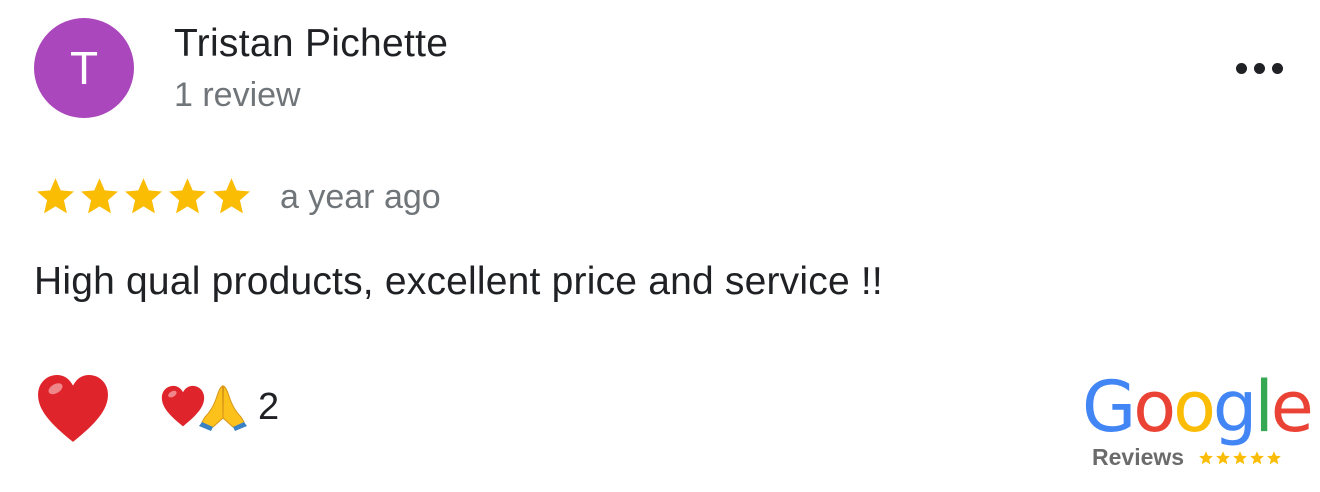 This screenshot has width=1320, height=492. I want to click on heart-icon, so click(73, 408).